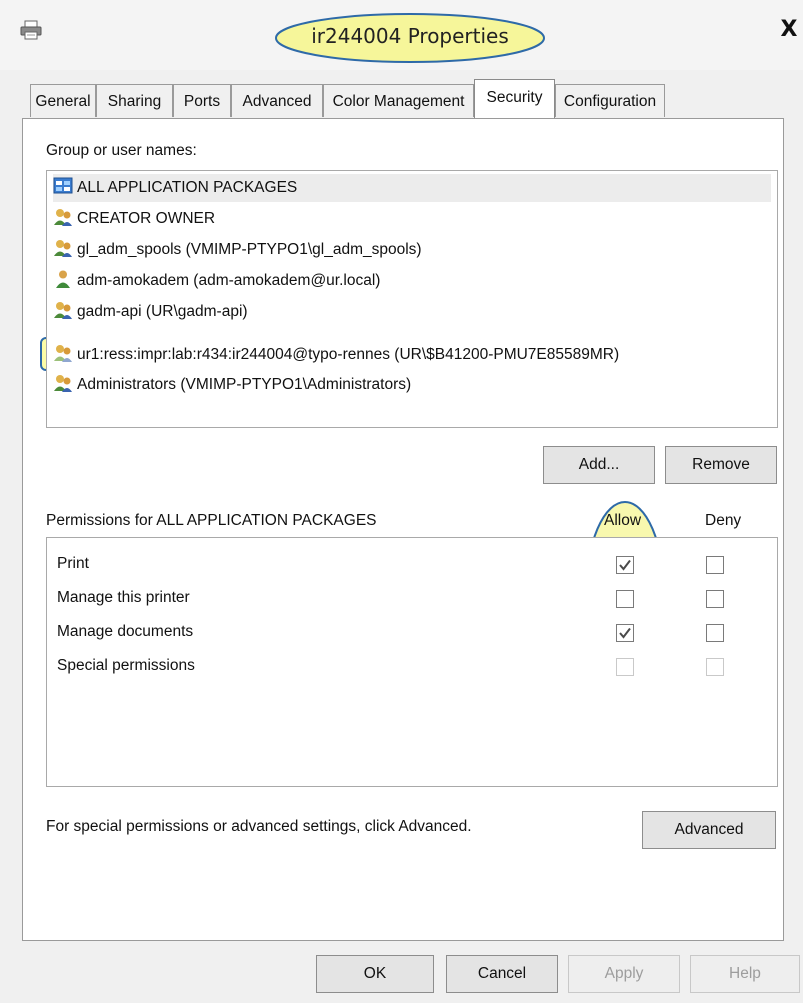 The height and width of the screenshot is (1003, 803). Describe the element at coordinates (745, 974) in the screenshot. I see `help-button: Help` at that location.